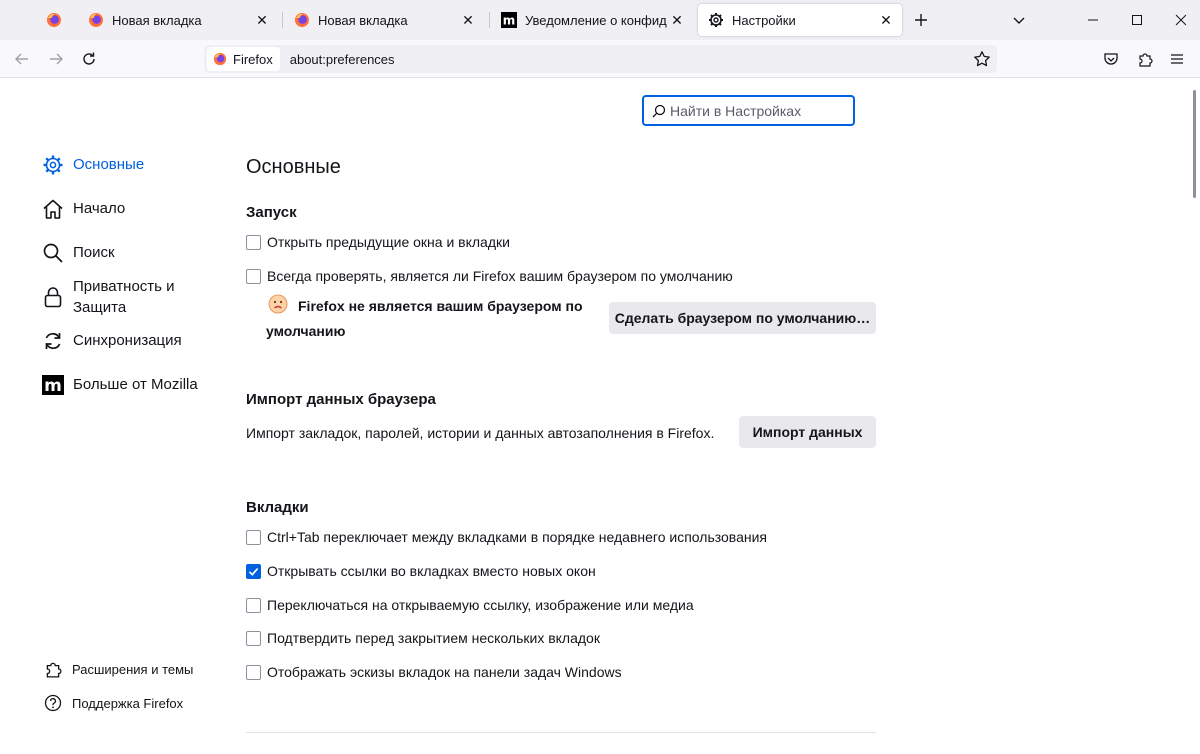 This screenshot has width=1200, height=754. I want to click on puzzle-icon, so click(1146, 60).